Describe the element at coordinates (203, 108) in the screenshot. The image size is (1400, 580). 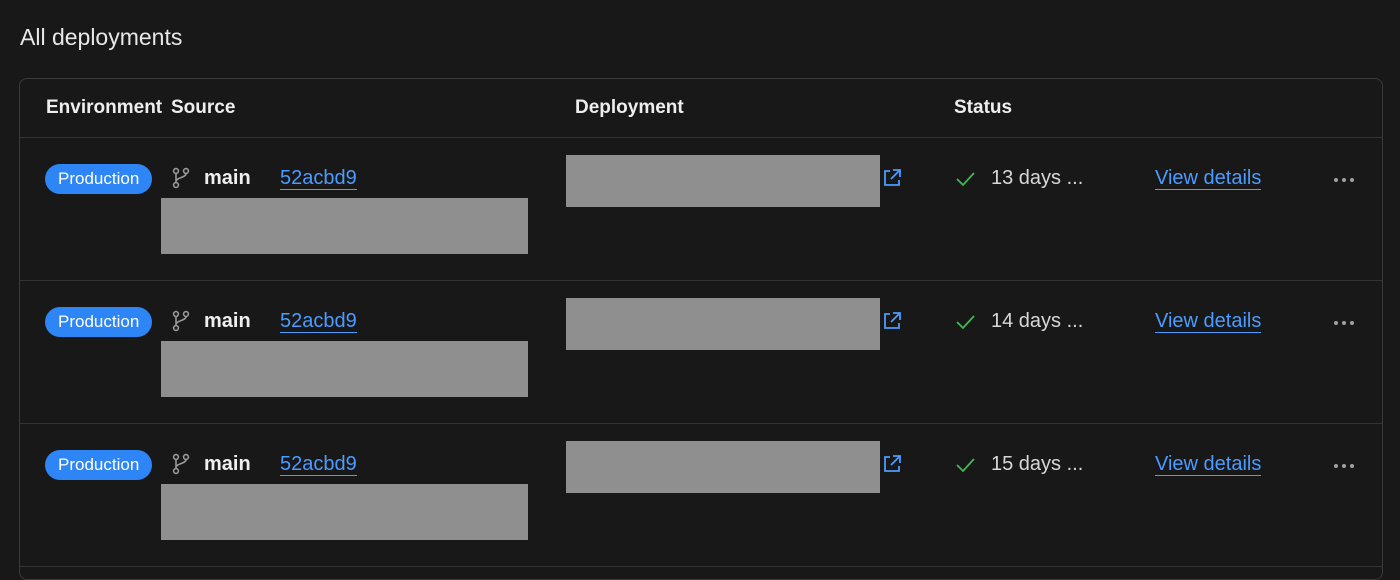
I see `header-source: Source` at that location.